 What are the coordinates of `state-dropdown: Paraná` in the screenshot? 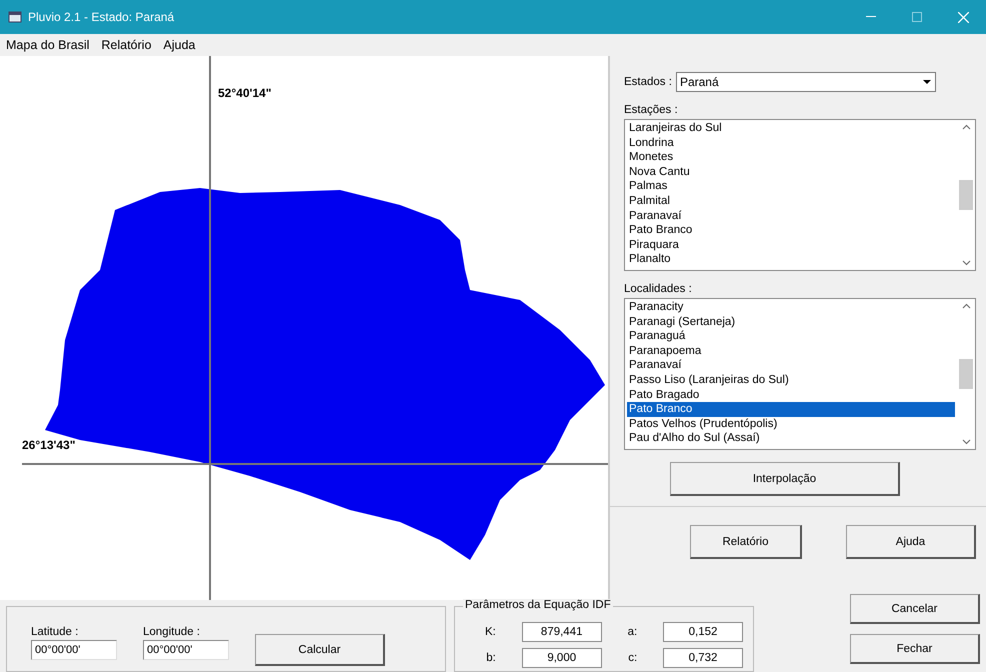 It's located at (806, 82).